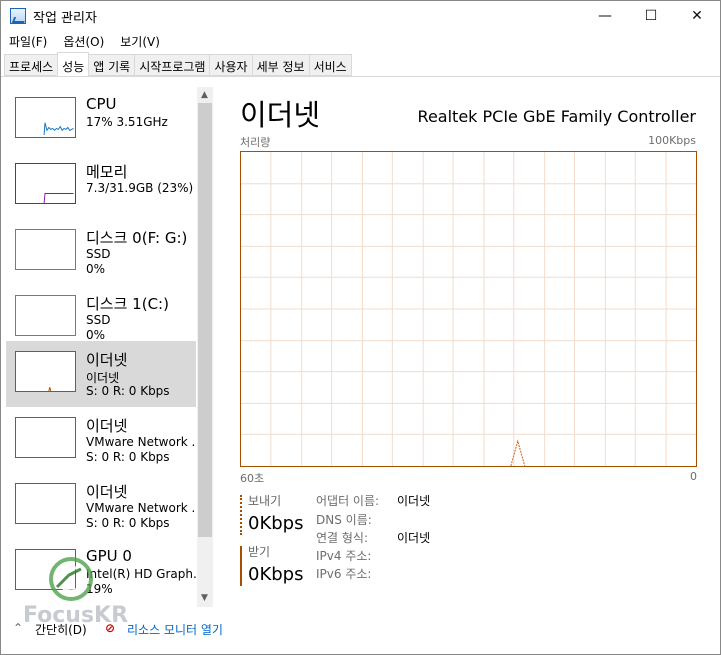 The width and height of the screenshot is (721, 655). I want to click on sidebar-item-title: 디스크 1(C:), so click(127, 304).